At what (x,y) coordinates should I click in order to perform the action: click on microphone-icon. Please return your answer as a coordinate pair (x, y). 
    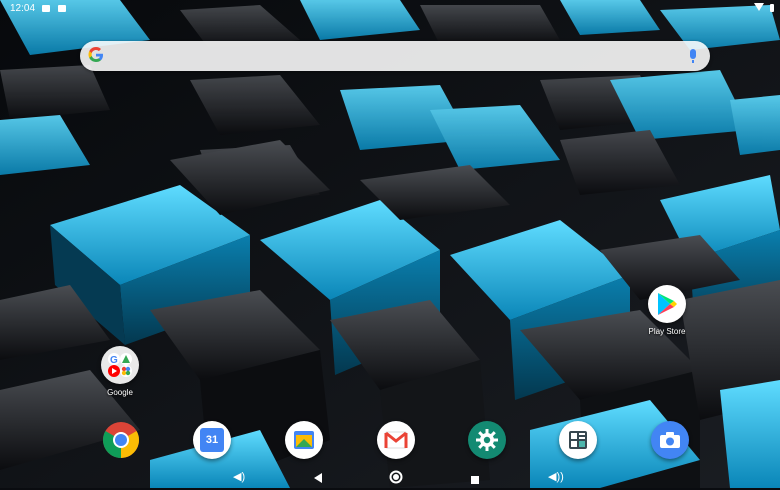
    Looking at the image, I should click on (693, 56).